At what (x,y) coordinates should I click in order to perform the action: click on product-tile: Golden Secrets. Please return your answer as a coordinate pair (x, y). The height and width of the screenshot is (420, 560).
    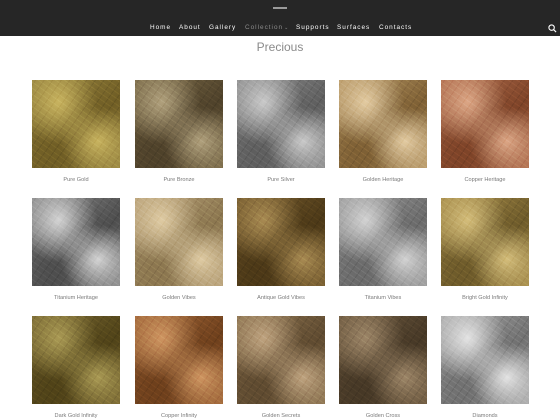
    Looking at the image, I should click on (281, 367).